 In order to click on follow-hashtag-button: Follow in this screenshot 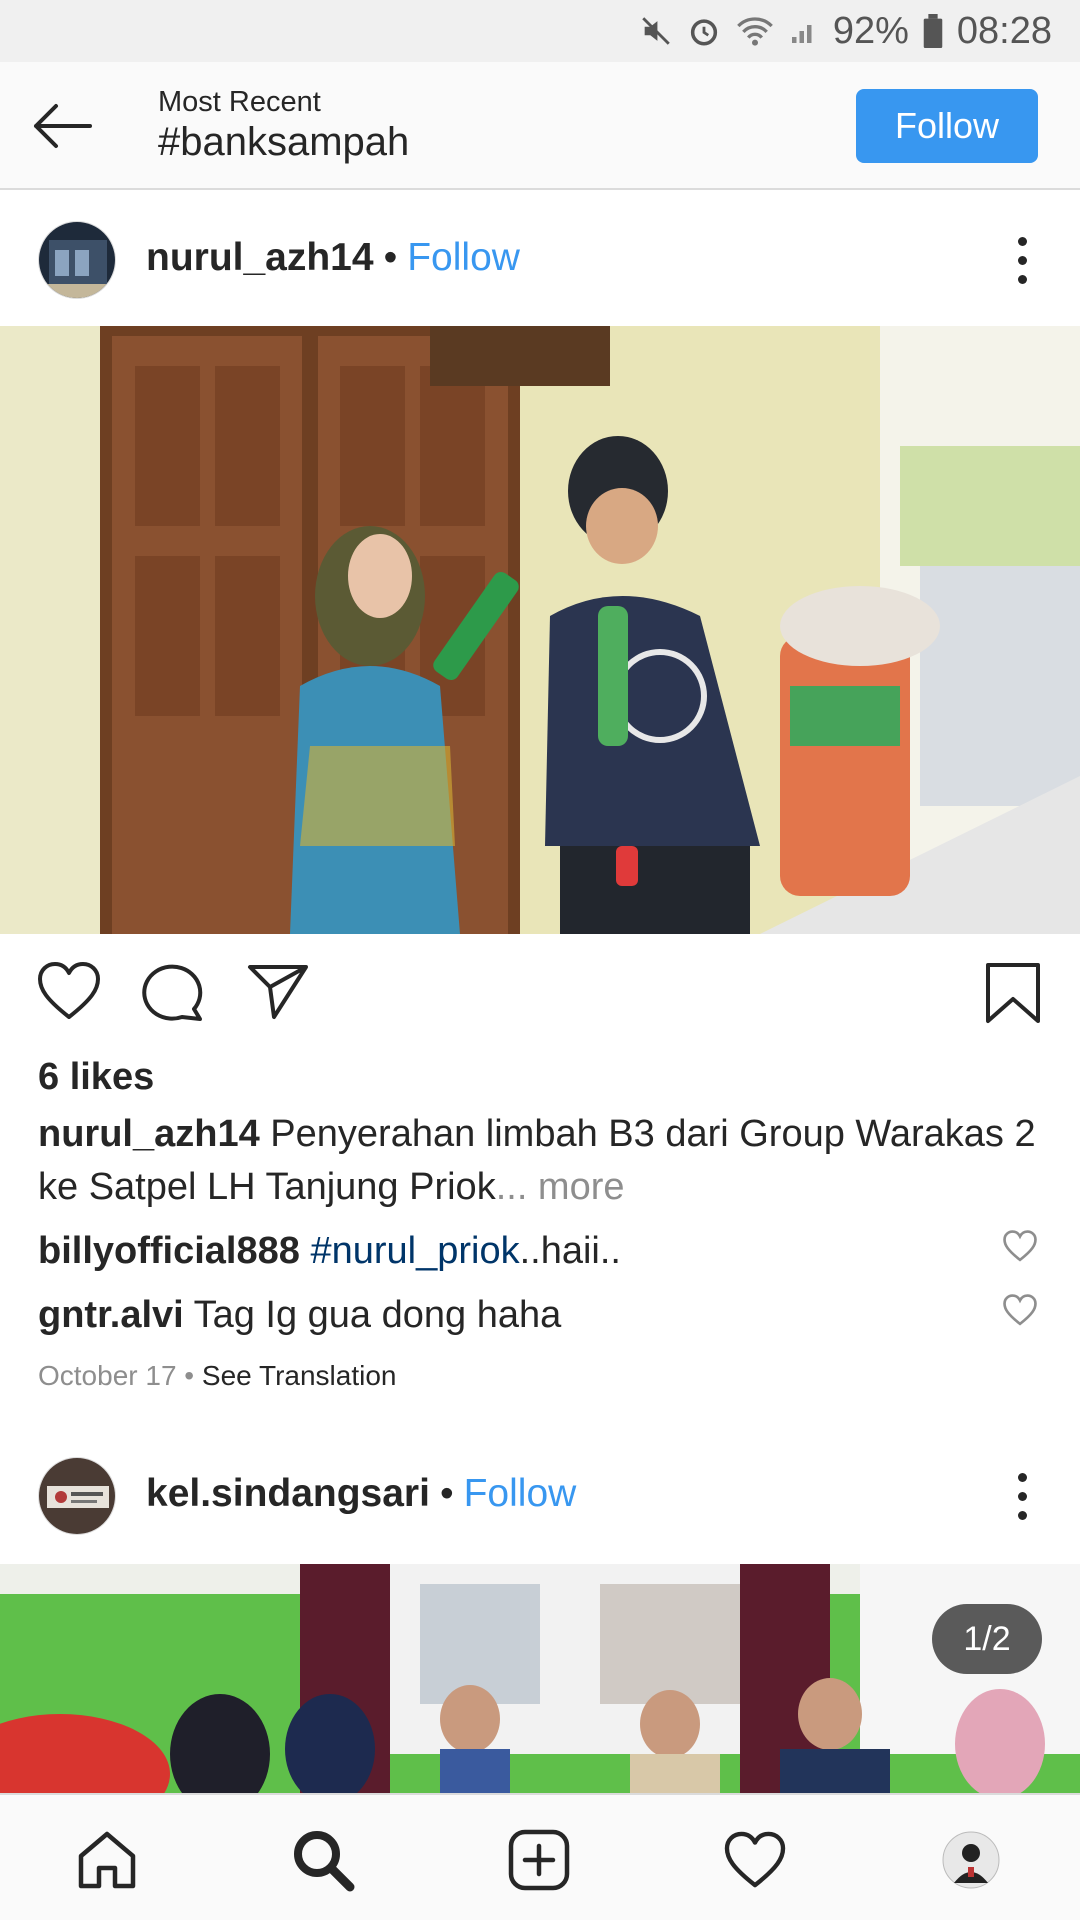, I will do `click(947, 126)`.